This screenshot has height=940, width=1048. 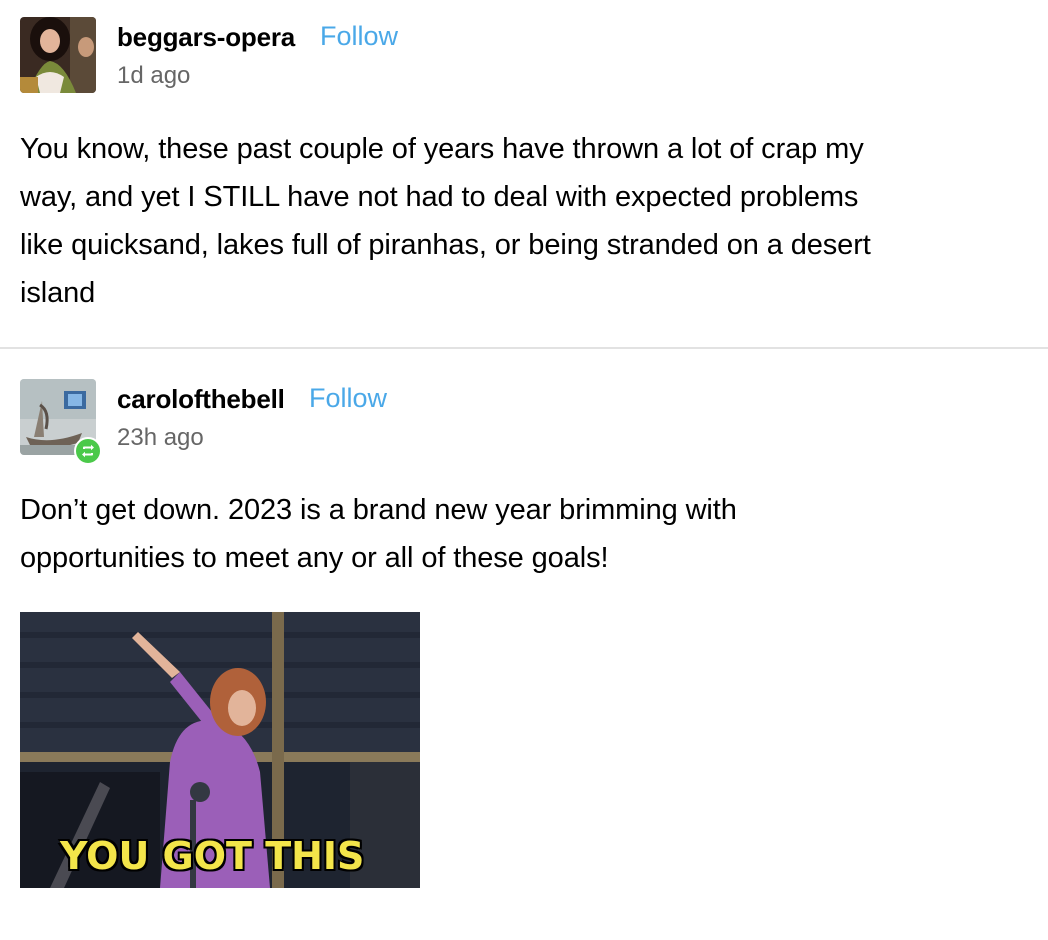 I want to click on avatar-image, so click(x=58, y=55).